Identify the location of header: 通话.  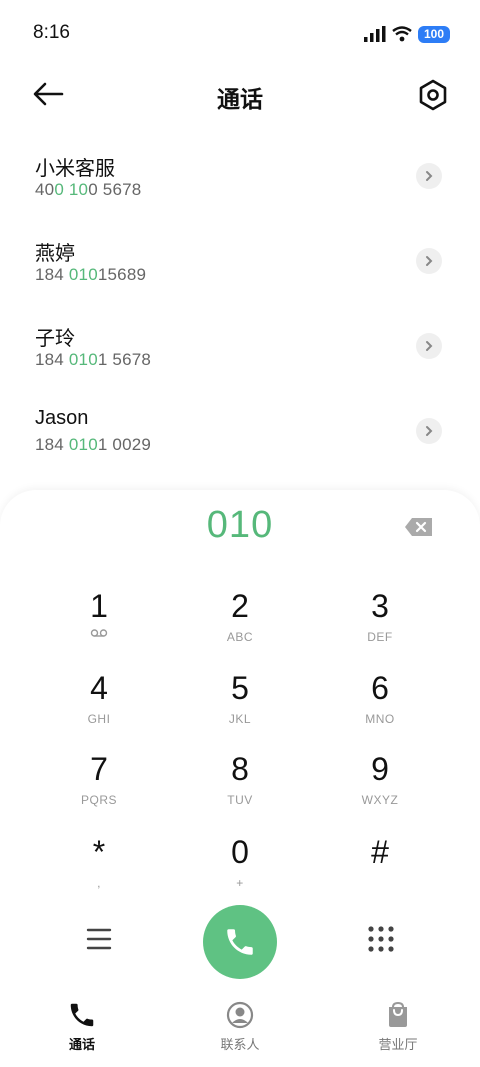
(240, 94).